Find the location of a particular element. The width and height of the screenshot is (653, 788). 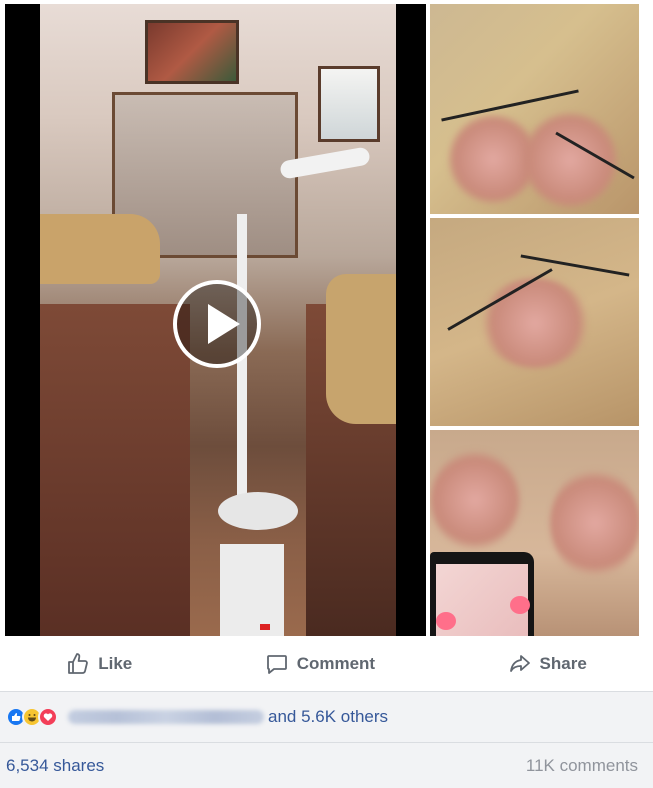

towel-left is located at coordinates (100, 249).